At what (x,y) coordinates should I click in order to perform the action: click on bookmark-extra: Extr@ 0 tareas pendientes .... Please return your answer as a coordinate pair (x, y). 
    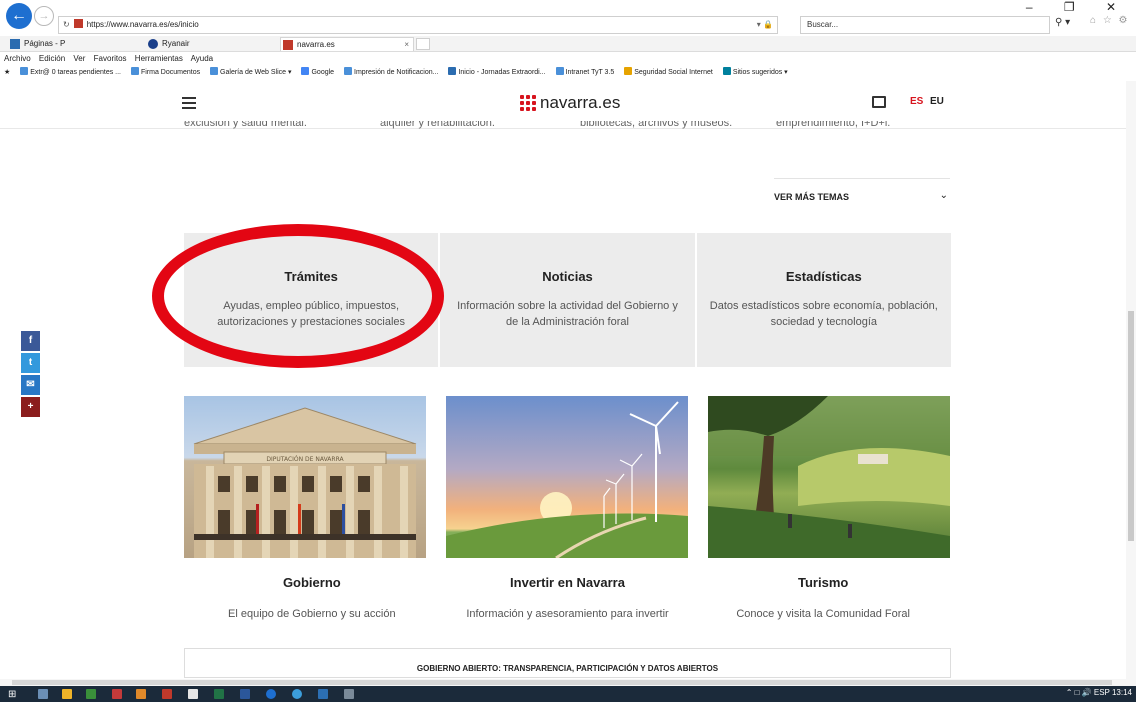
    Looking at the image, I should click on (70, 71).